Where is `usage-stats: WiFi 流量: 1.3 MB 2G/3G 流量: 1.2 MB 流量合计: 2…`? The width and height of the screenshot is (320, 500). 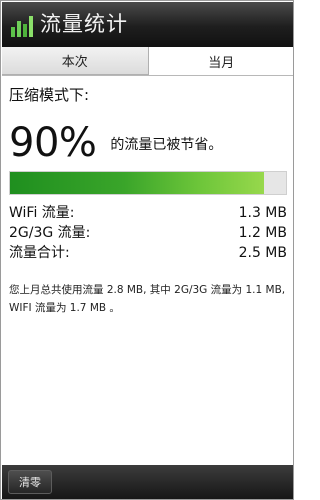 usage-stats: WiFi 流量: 1.3 MB 2G/3G 流量: 1.2 MB 流量合计: 2… is located at coordinates (148, 233).